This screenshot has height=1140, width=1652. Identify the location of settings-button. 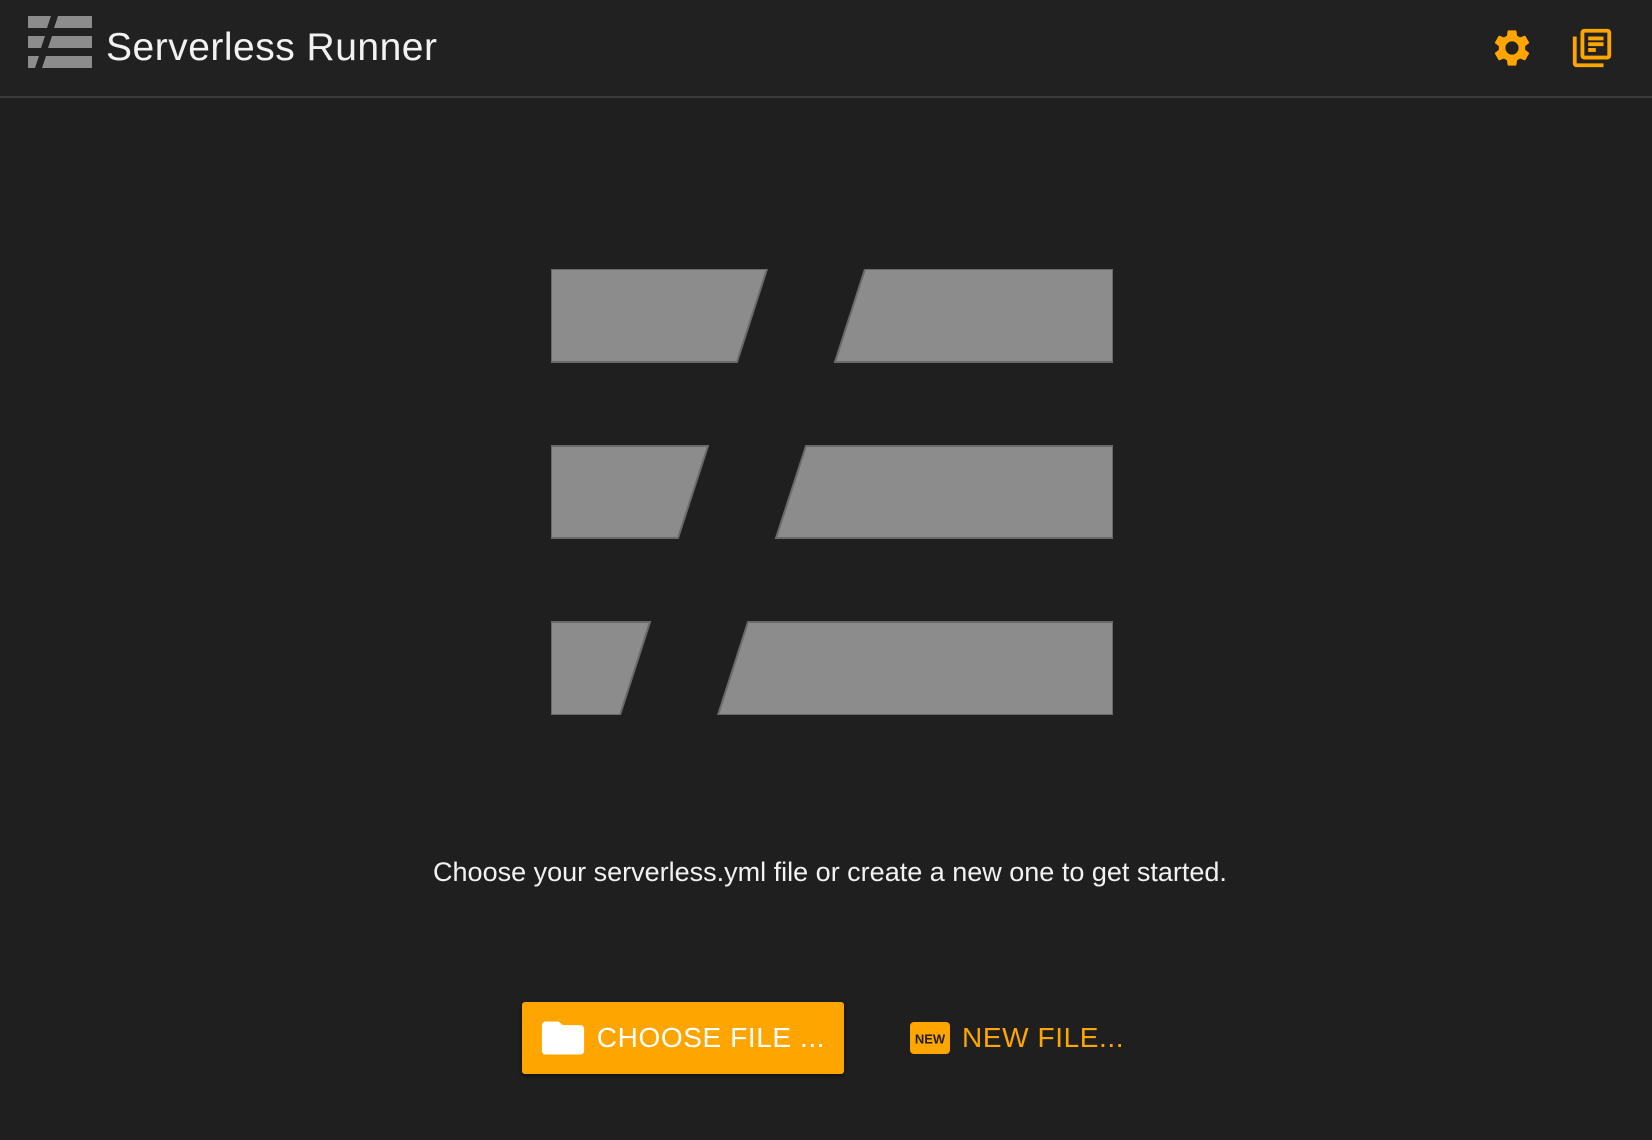
(1512, 48).